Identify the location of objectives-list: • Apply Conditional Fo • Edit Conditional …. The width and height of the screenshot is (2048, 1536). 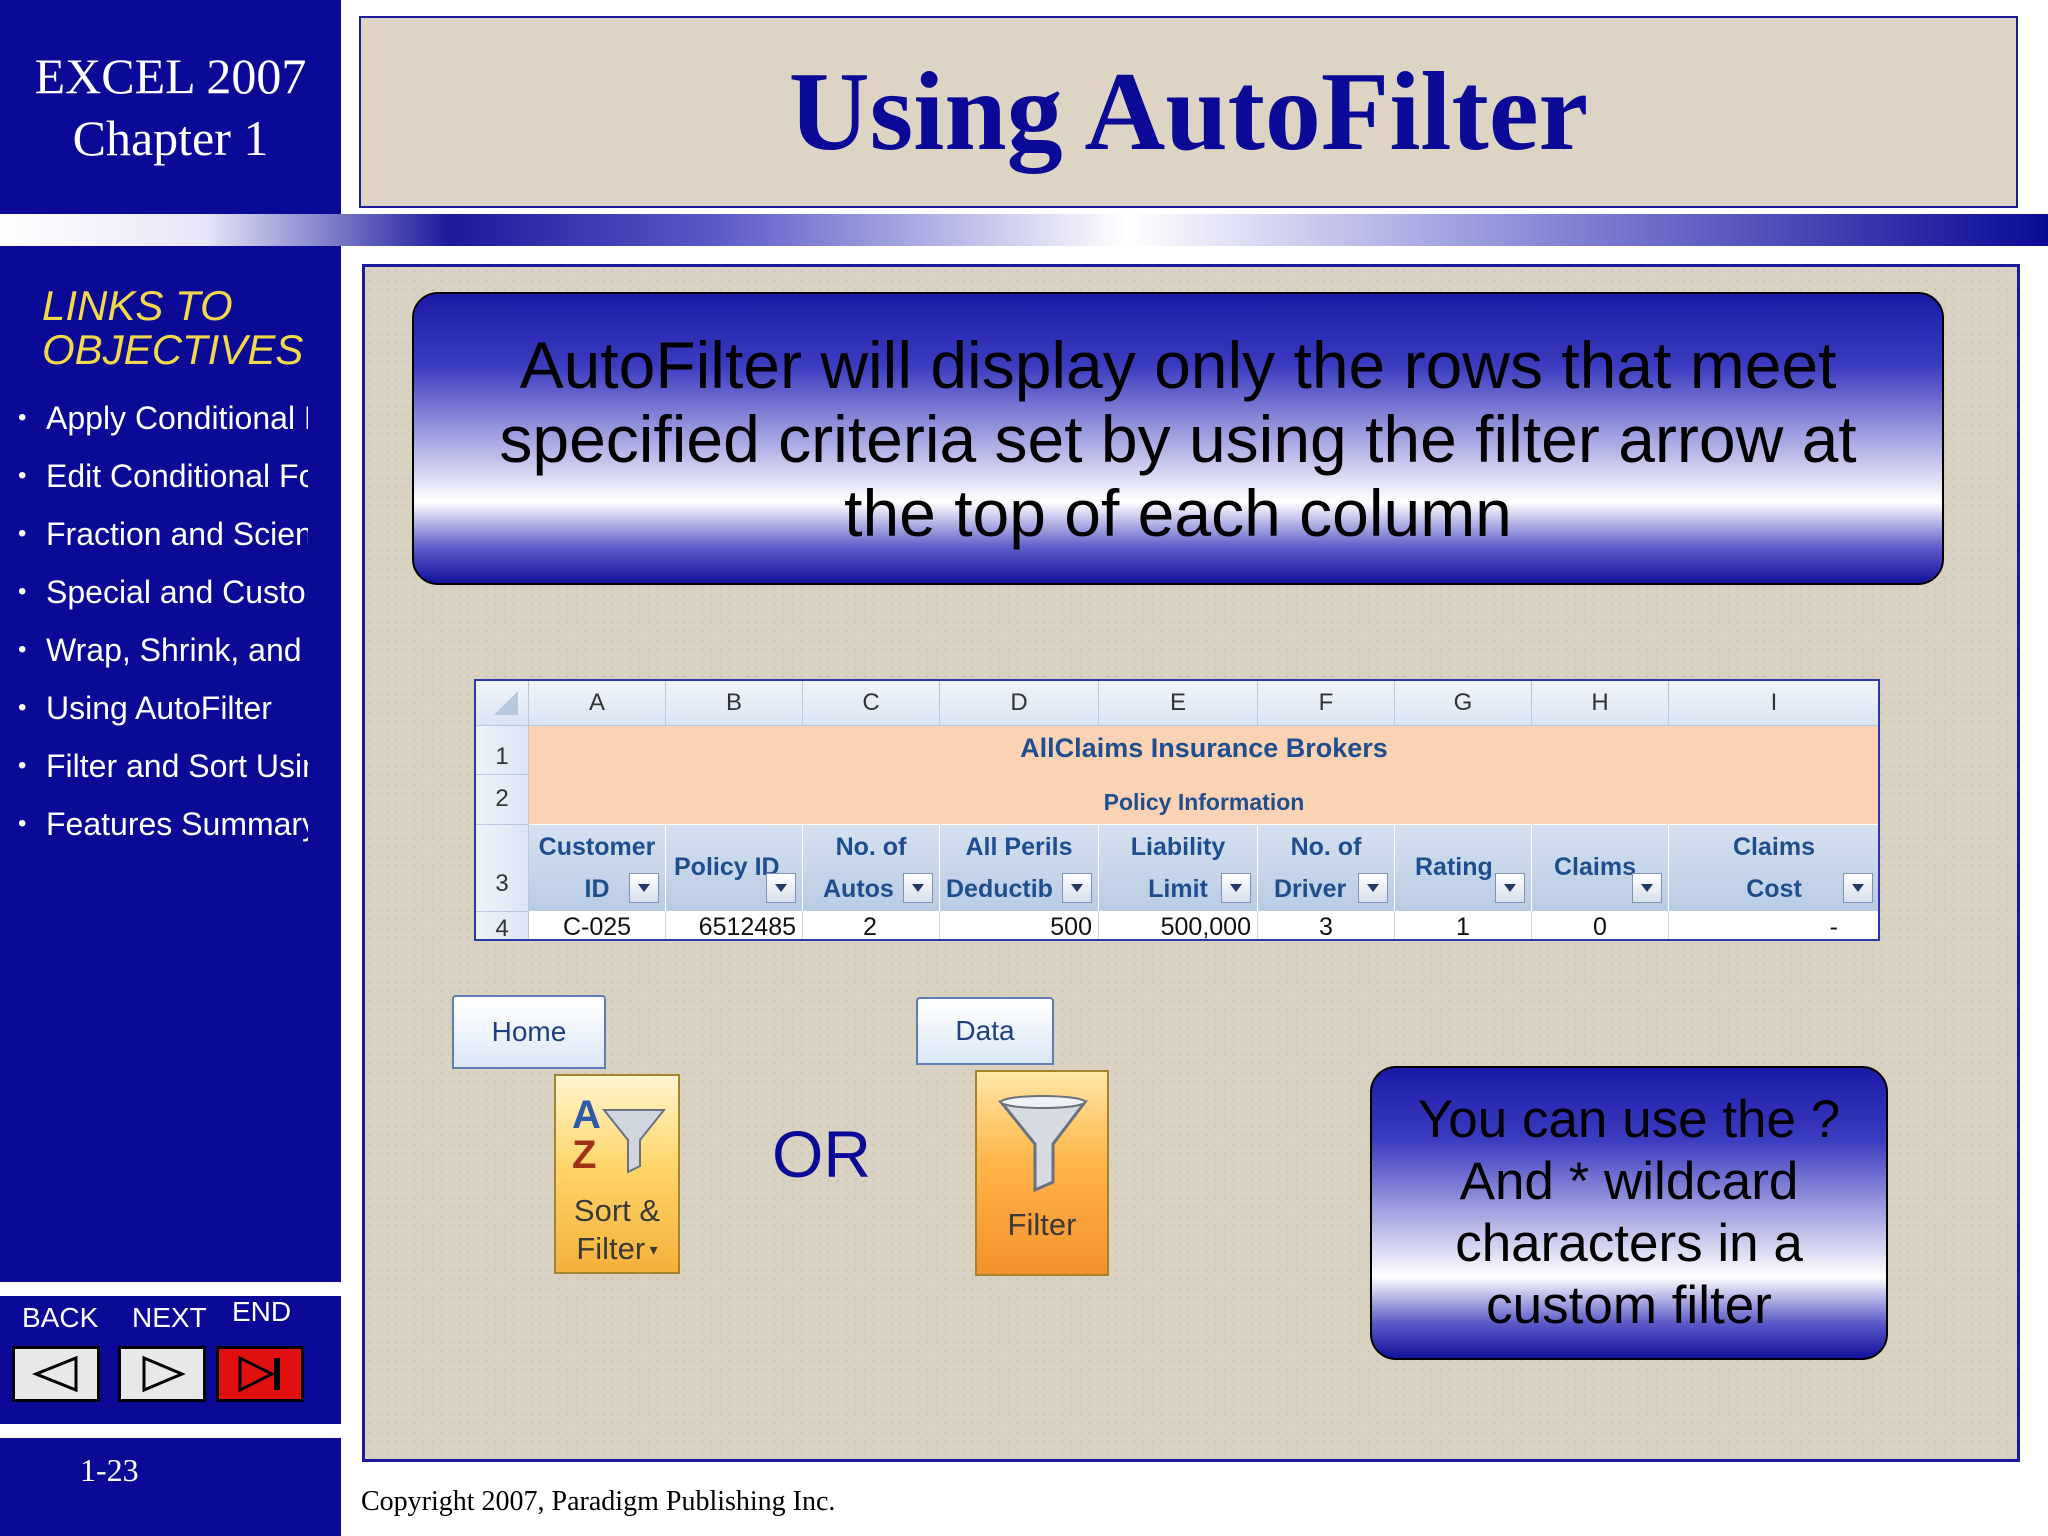
(163, 628).